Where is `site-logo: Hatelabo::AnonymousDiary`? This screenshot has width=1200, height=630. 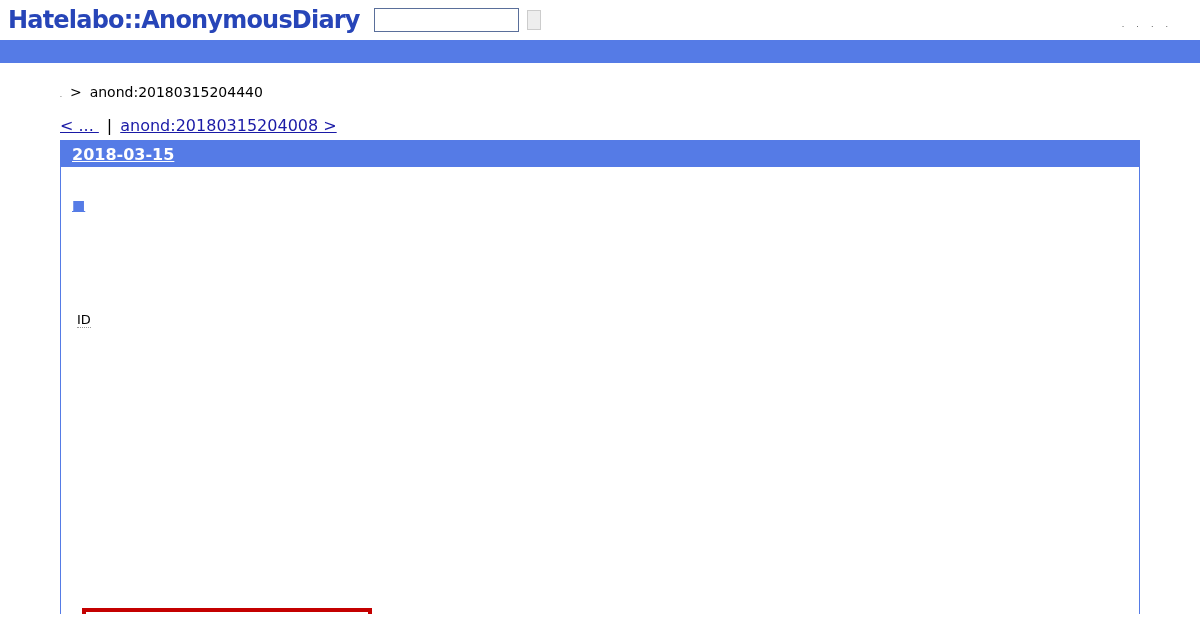 site-logo: Hatelabo::AnonymousDiary is located at coordinates (184, 20).